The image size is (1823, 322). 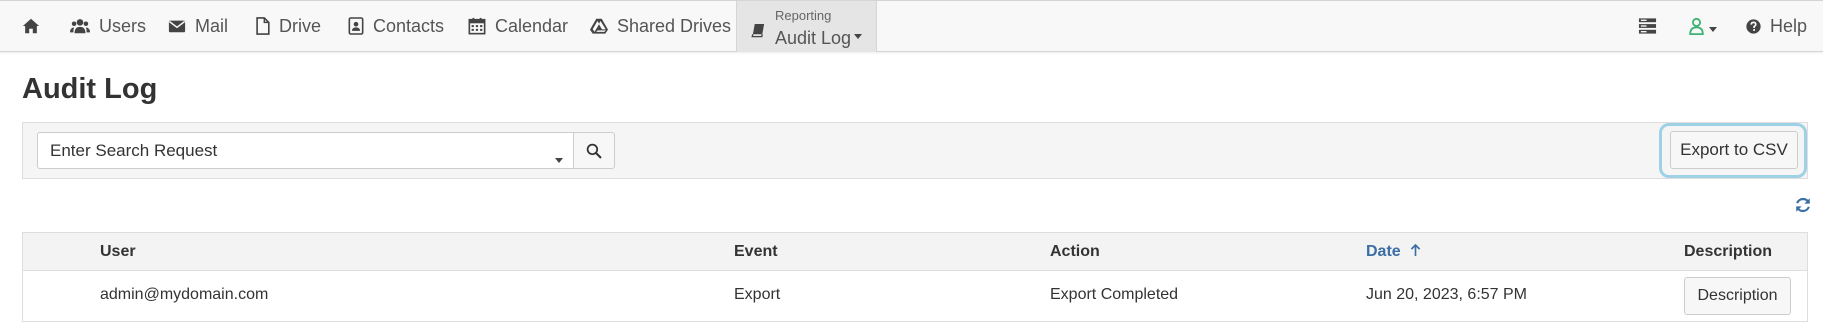 What do you see at coordinates (1446, 294) in the screenshot?
I see `cell-date: Jun 20, 2023, 6:57 PM` at bounding box center [1446, 294].